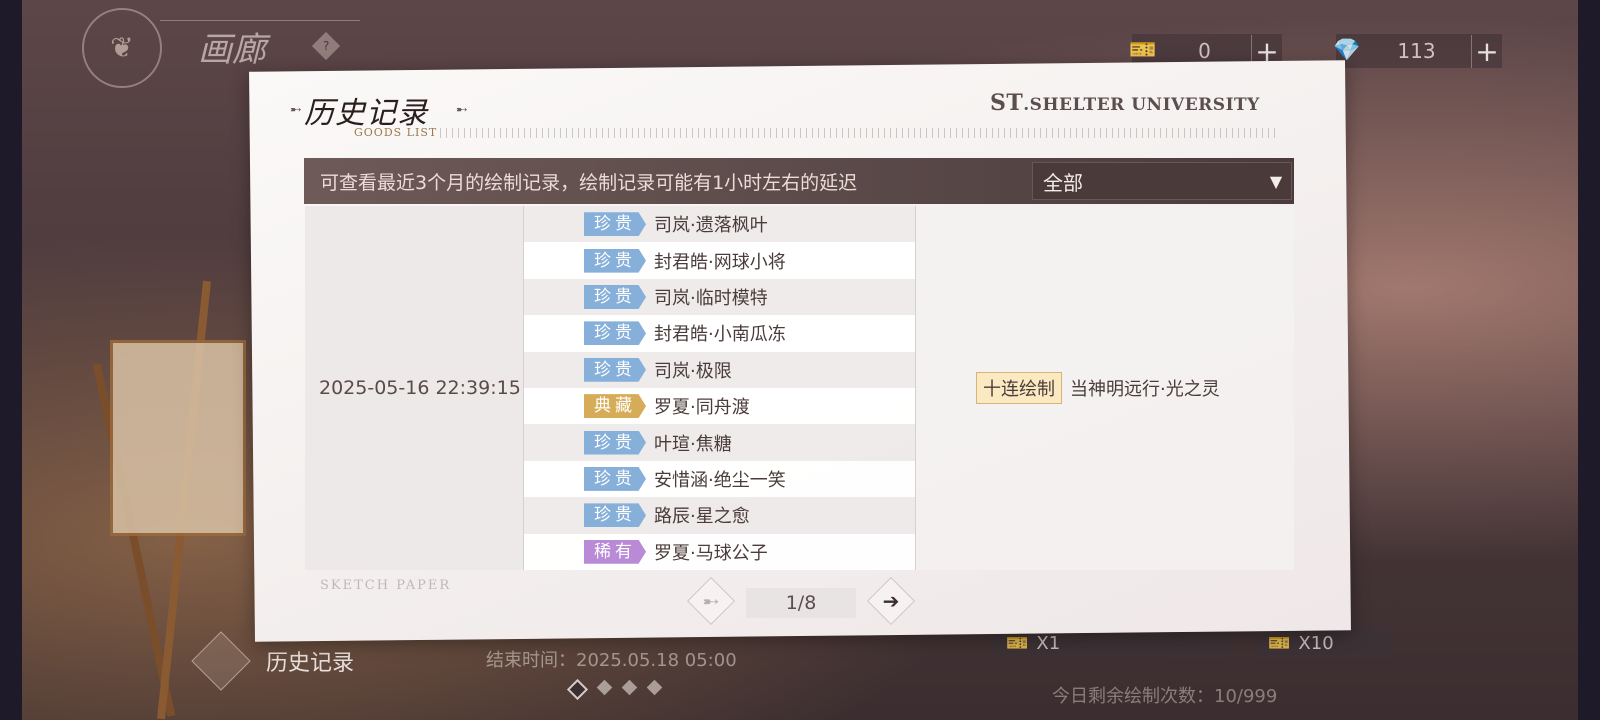 This screenshot has height=720, width=1600. I want to click on currency-gem: 💎 113 +, so click(1417, 51).